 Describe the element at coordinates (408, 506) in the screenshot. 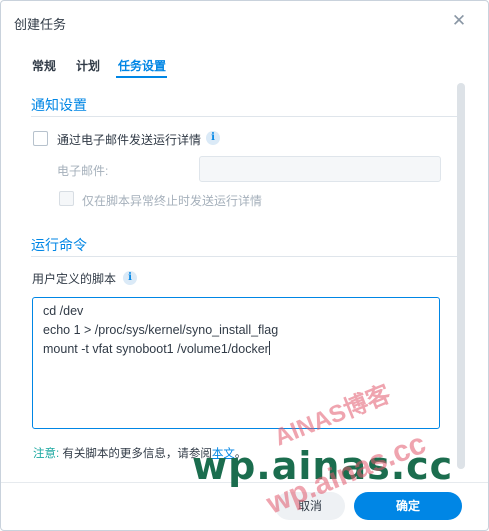

I see `ok-button: 确定` at that location.